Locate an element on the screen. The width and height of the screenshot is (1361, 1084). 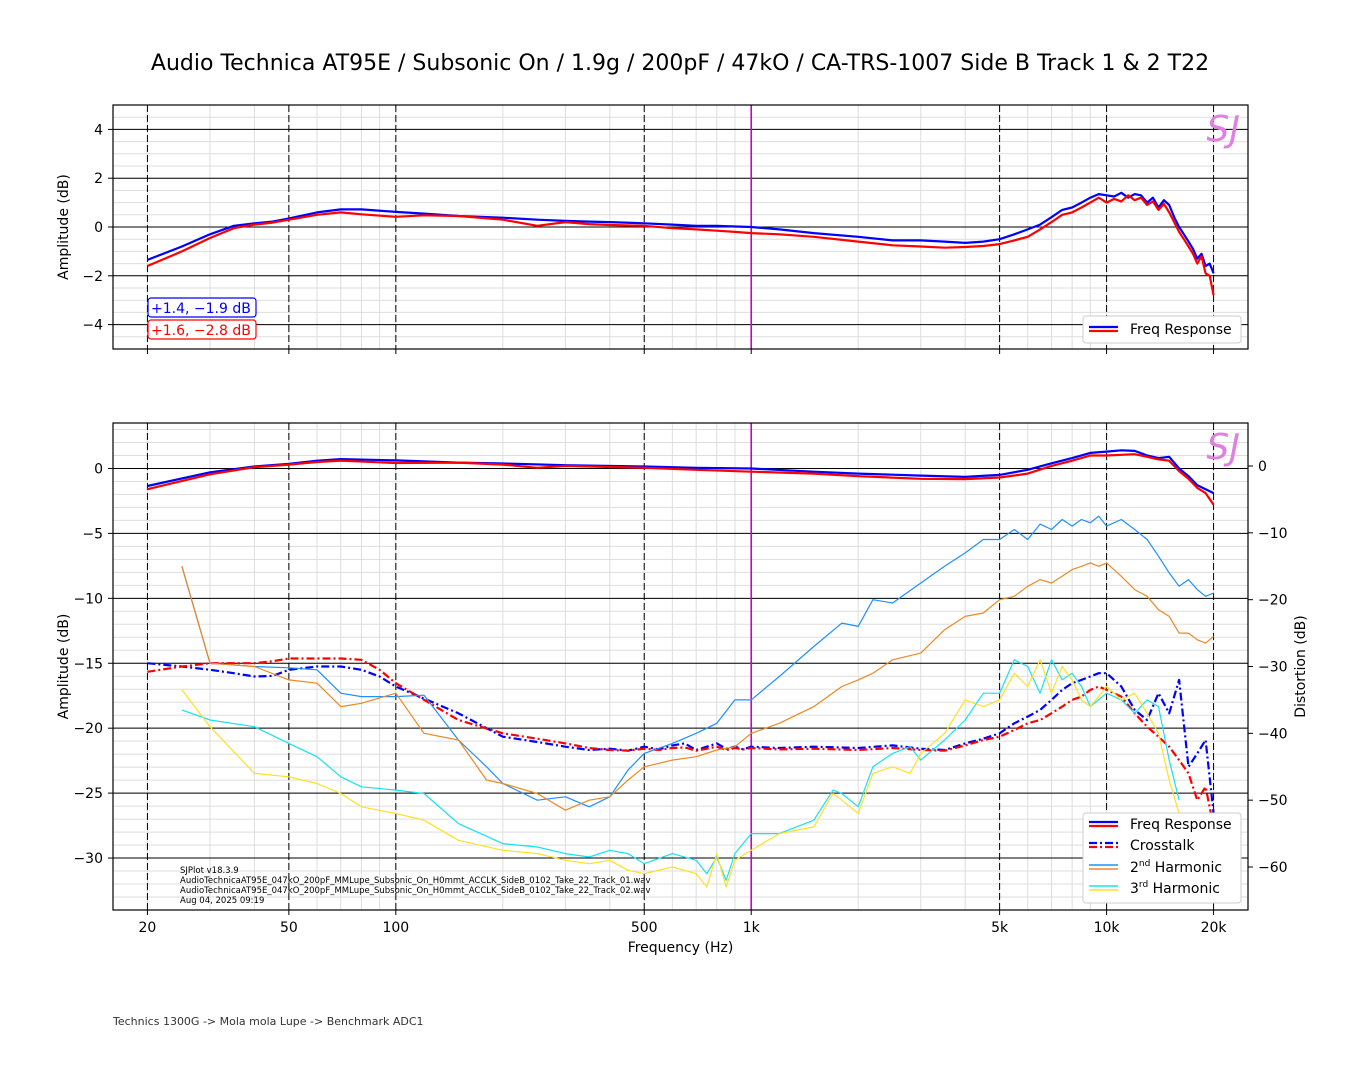
y2-tick-label: −40 is located at coordinates (1273, 734).